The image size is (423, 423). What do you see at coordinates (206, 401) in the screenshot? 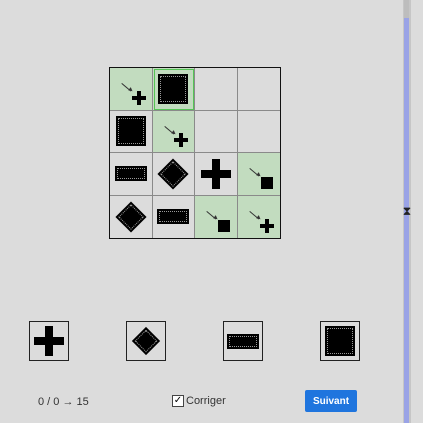
I see `corriger-label: Corriger` at bounding box center [206, 401].